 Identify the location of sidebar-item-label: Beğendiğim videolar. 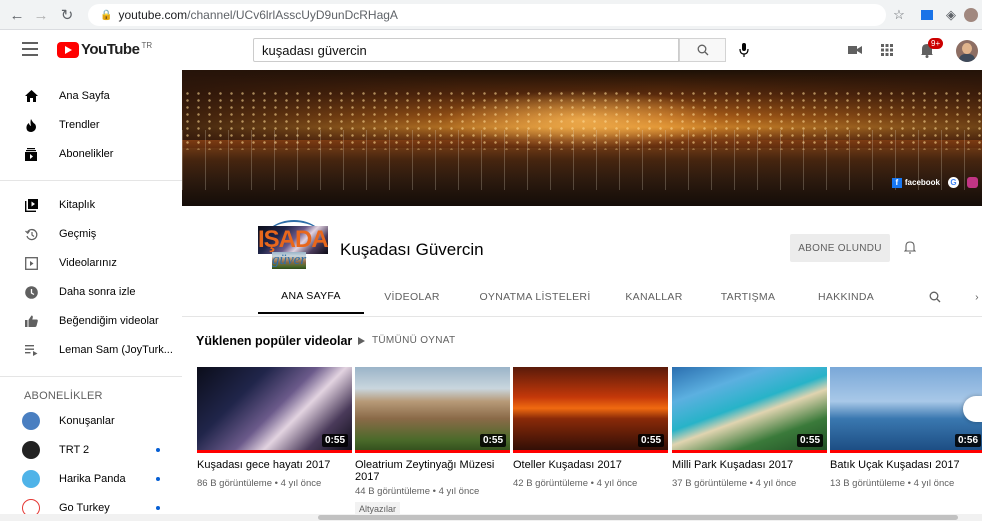
(109, 321).